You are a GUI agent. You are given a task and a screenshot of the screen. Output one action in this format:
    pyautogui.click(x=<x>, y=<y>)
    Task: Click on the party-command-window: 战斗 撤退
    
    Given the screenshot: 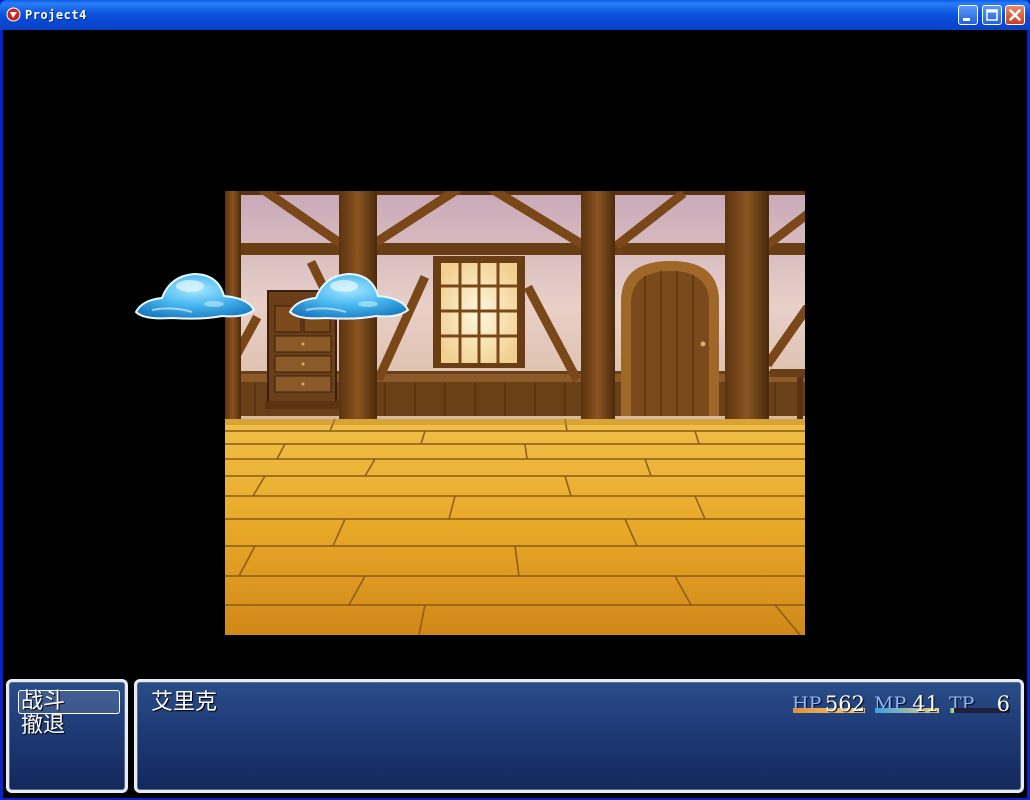 What is the action you would take?
    pyautogui.click(x=67, y=736)
    